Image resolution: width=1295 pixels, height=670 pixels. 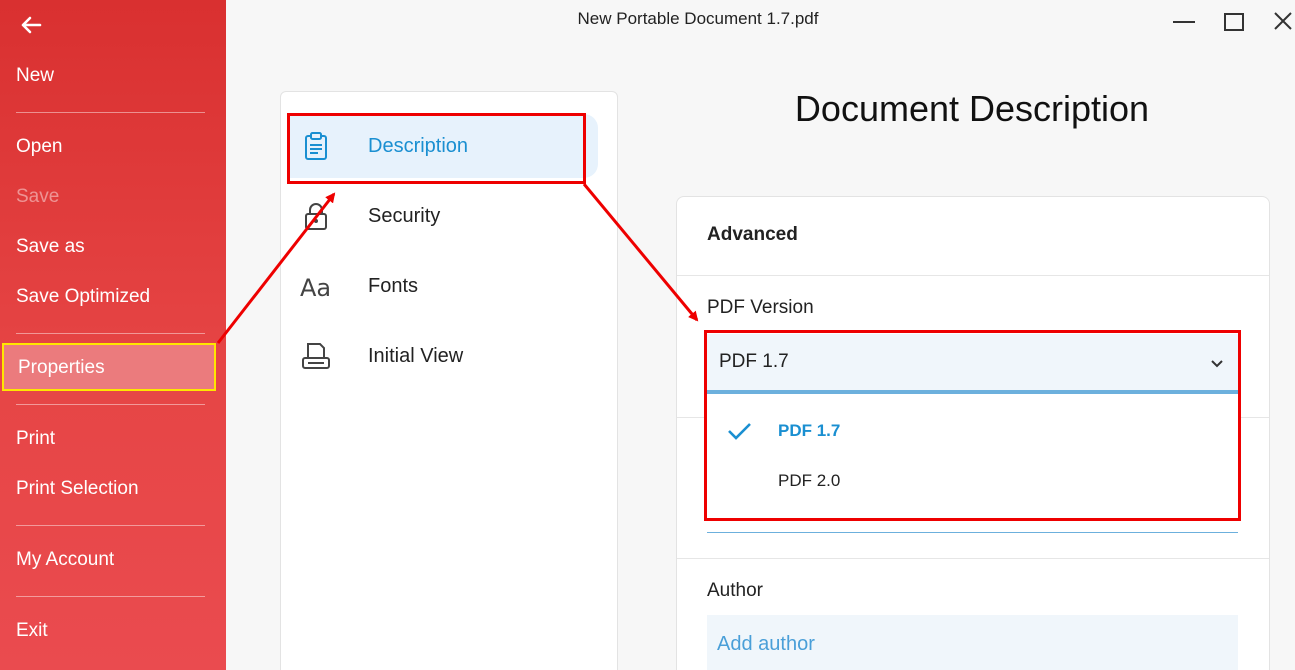 I want to click on svg-text: Aa, so click(x=315, y=288).